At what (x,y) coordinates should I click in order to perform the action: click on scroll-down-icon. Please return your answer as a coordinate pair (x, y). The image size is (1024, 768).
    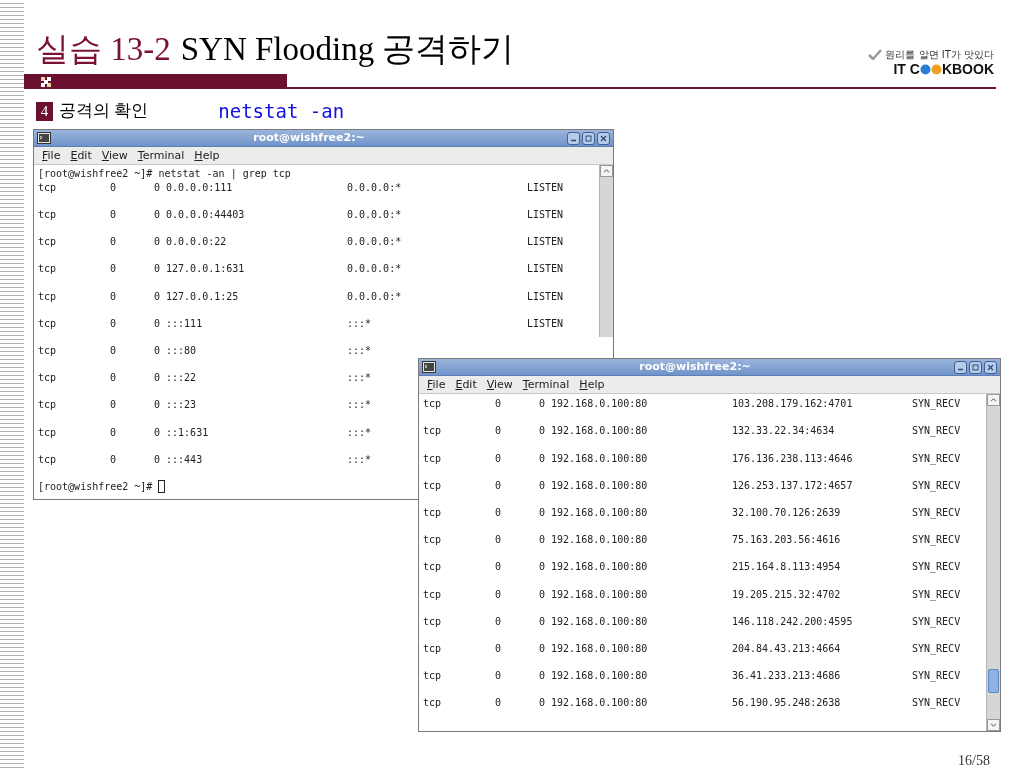
    Looking at the image, I should click on (993, 725).